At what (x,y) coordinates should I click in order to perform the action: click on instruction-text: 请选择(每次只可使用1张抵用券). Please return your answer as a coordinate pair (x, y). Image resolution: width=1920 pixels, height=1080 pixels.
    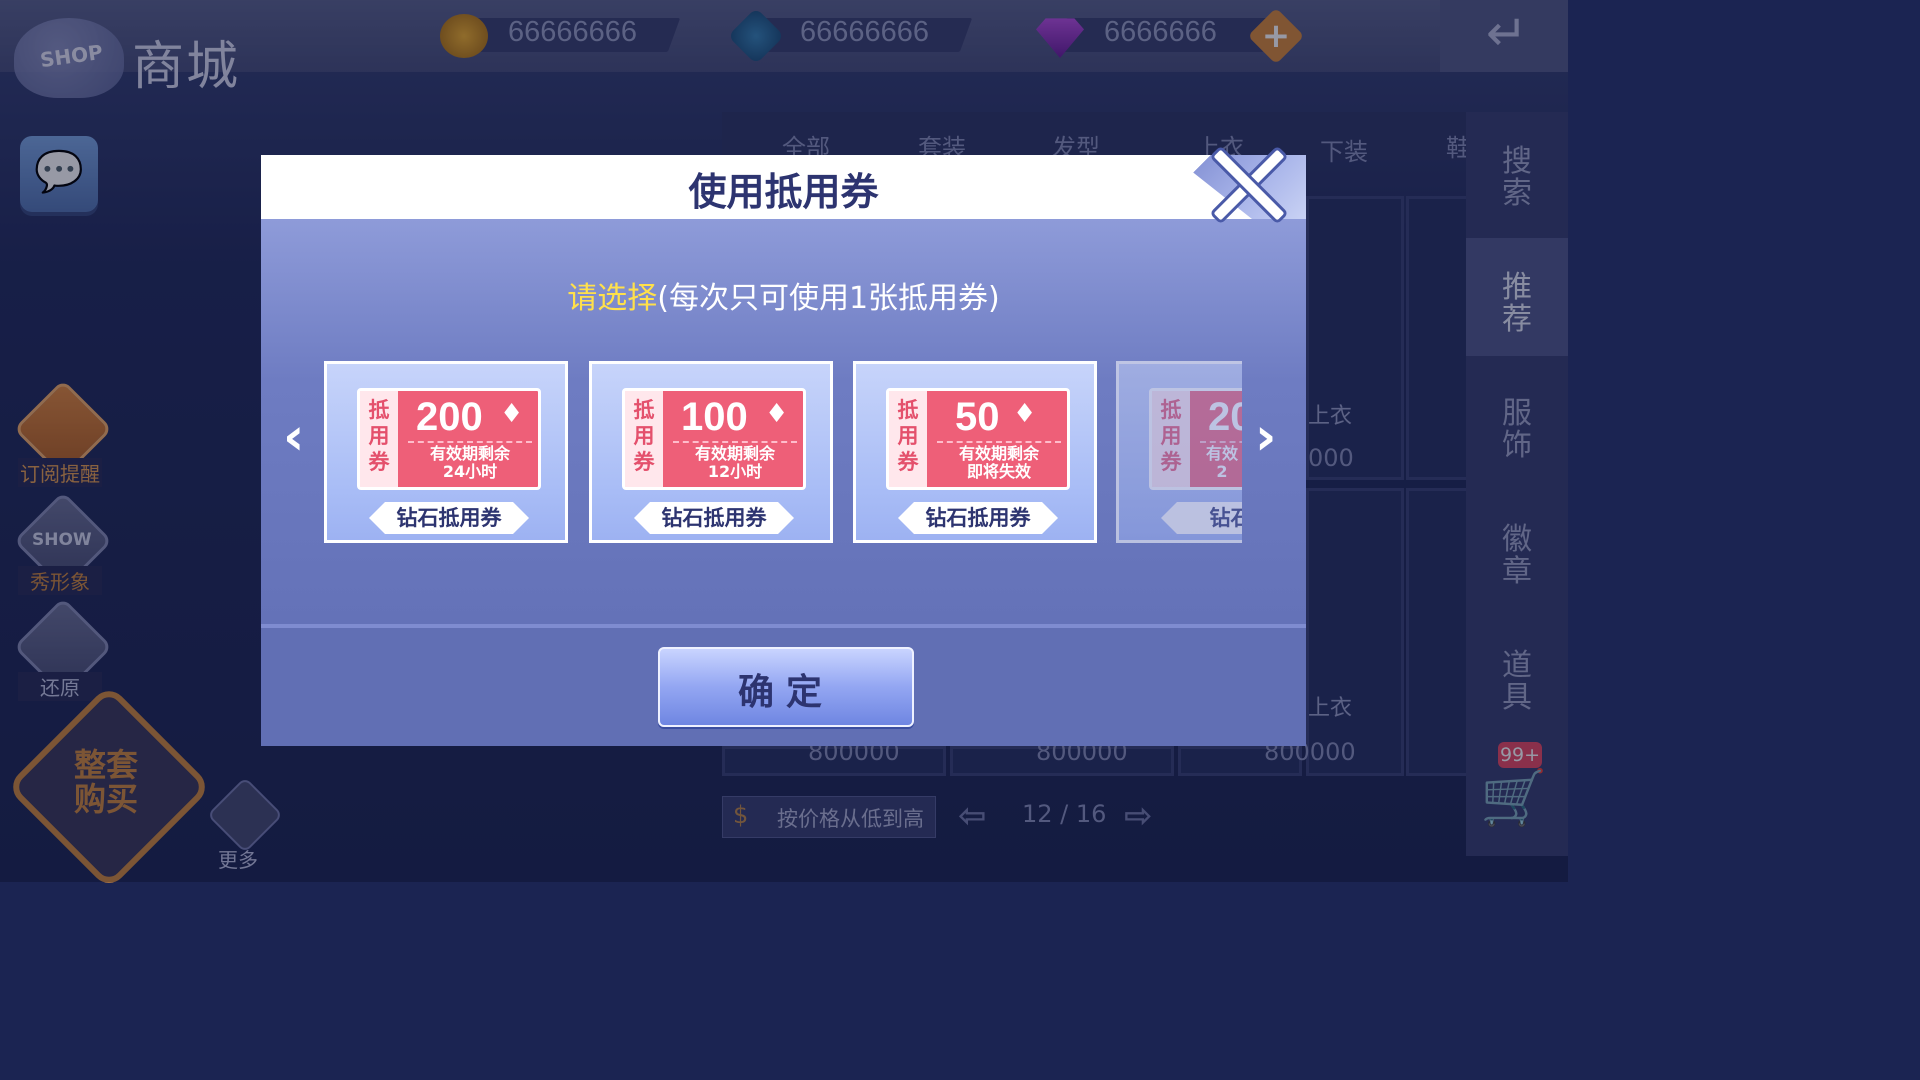
    Looking at the image, I should click on (783, 295).